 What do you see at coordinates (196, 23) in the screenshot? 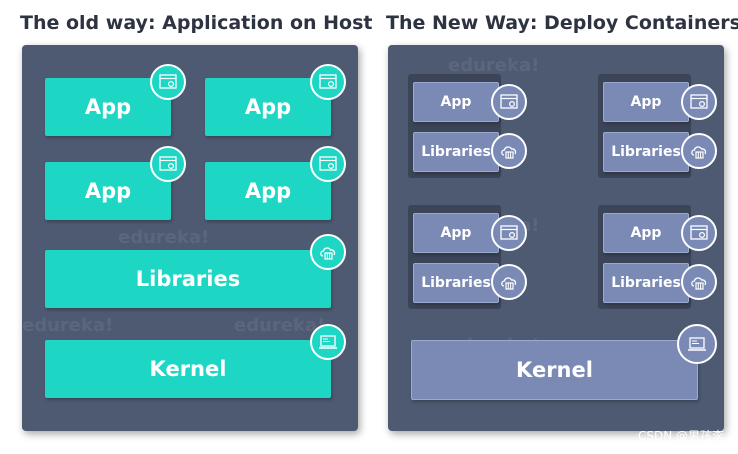
I see `old-way-title: The old way: Application on Host` at bounding box center [196, 23].